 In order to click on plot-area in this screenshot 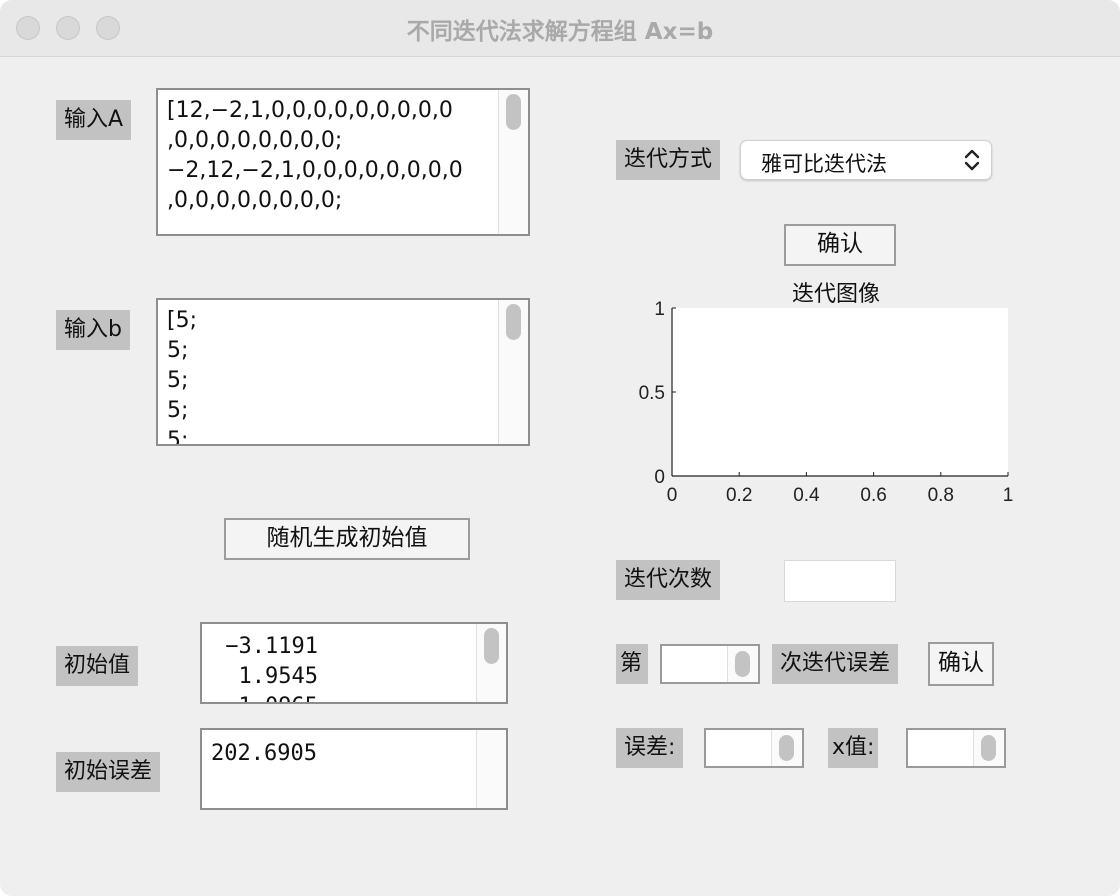, I will do `click(840, 392)`.